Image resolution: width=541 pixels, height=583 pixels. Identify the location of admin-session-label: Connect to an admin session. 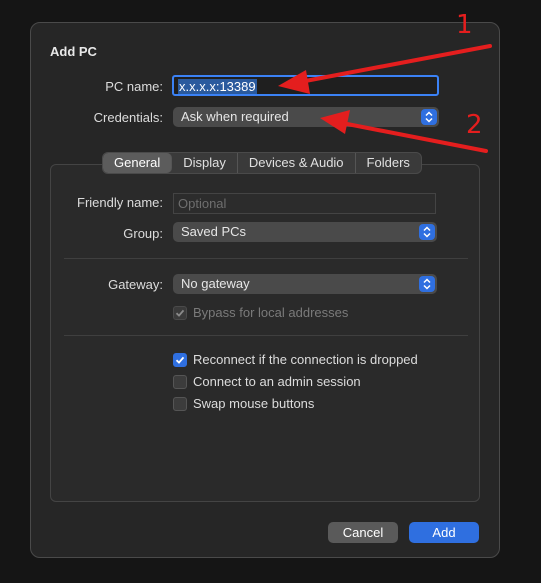
(277, 381).